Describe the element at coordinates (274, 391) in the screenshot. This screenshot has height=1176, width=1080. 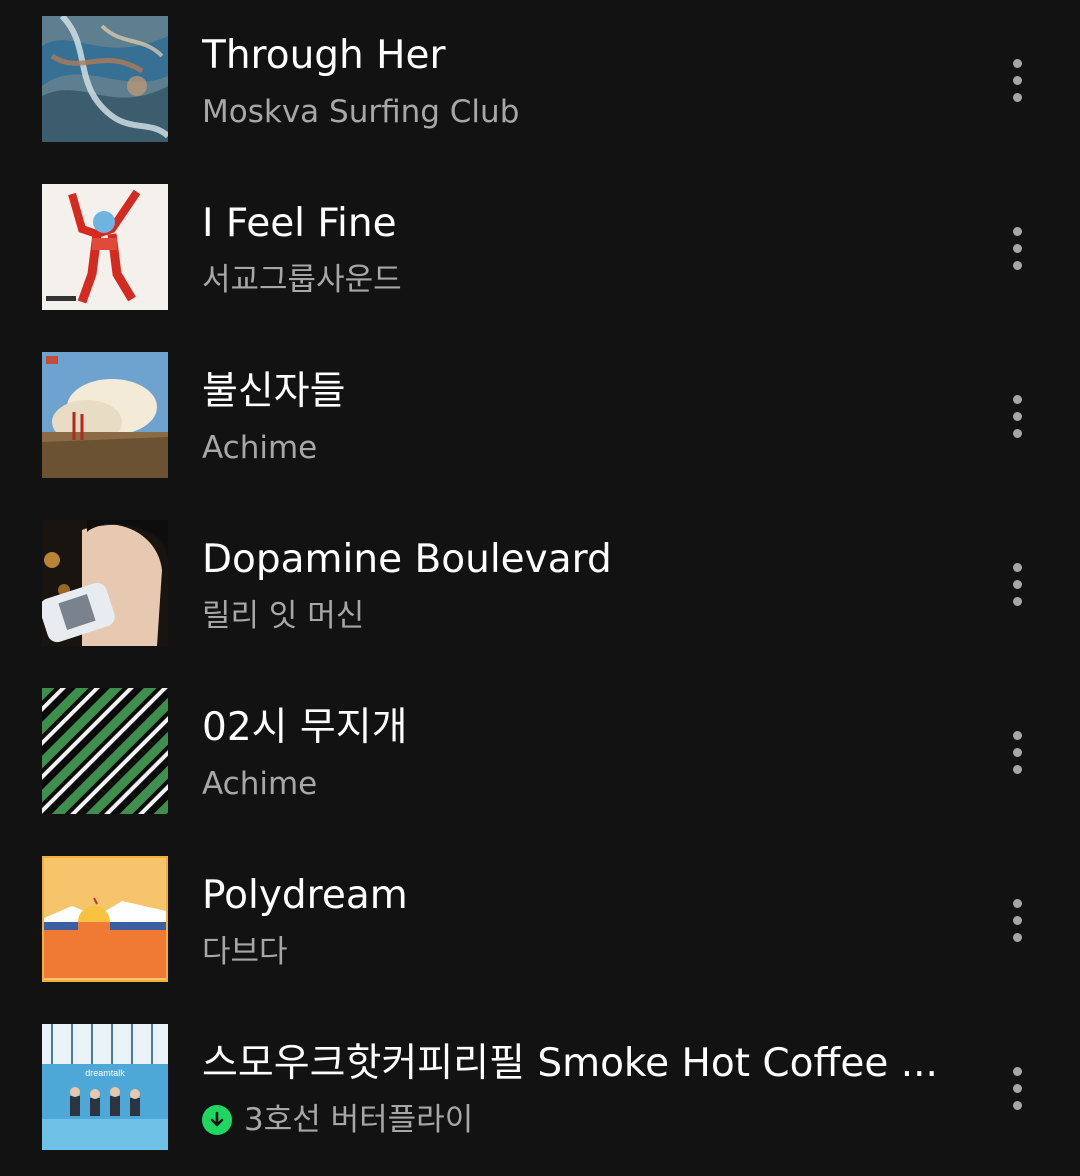
I see `track-title: 불신자들` at that location.